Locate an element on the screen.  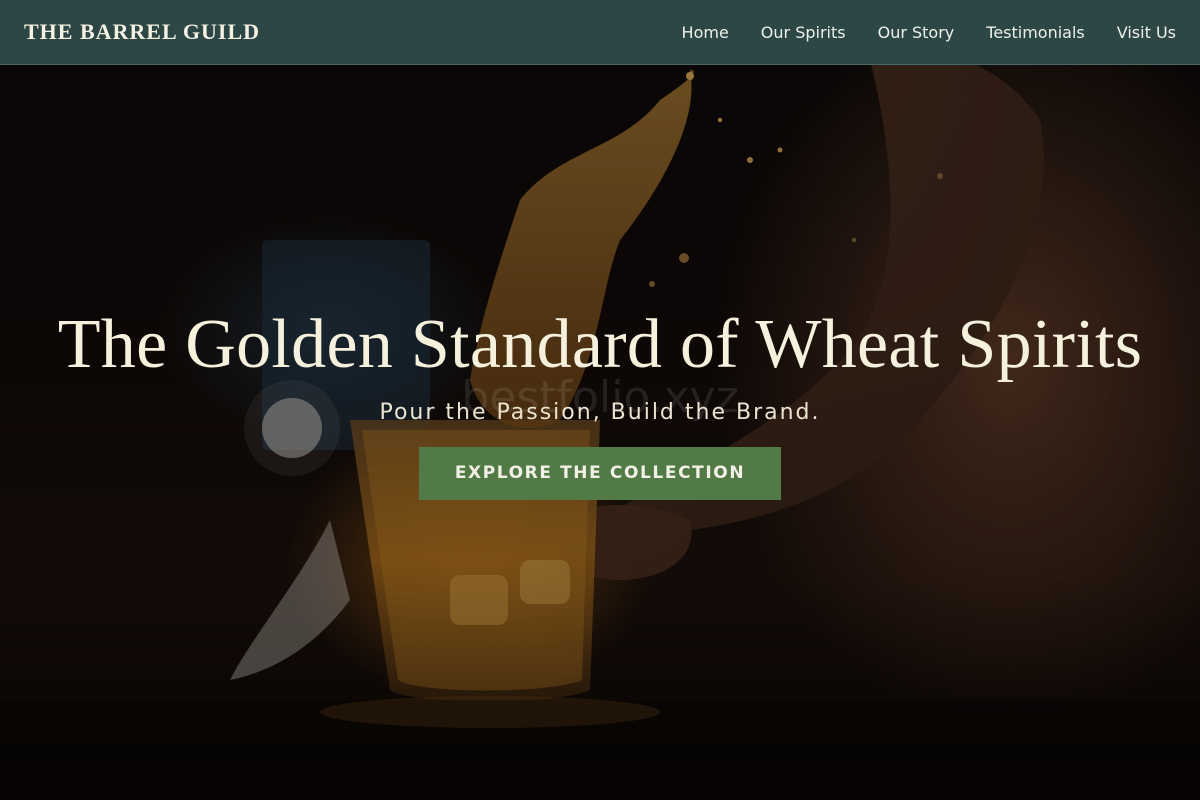
hero-subtitle: Pour the Passion, Build the Brand. is located at coordinates (600, 412).